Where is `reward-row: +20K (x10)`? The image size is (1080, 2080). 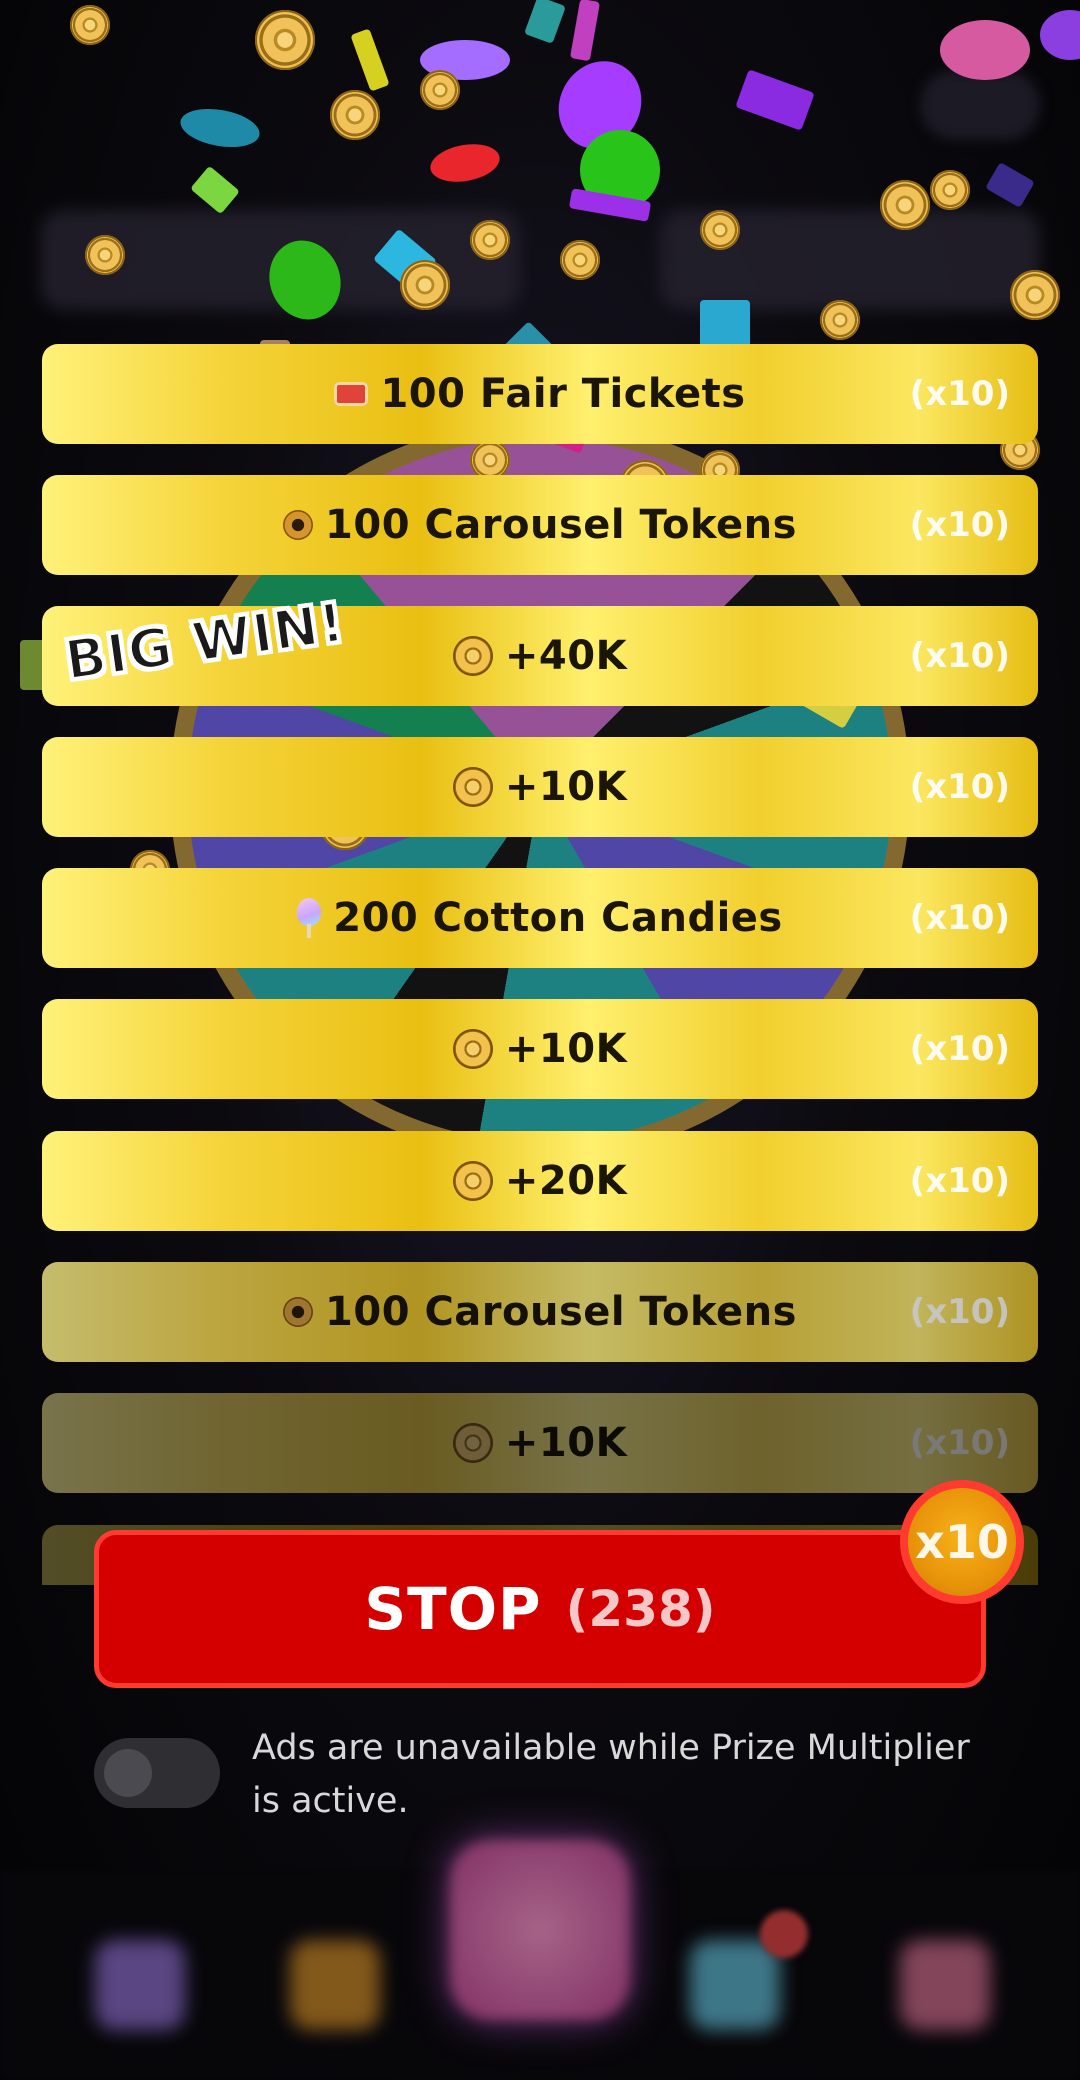 reward-row: +20K (x10) is located at coordinates (540, 1181).